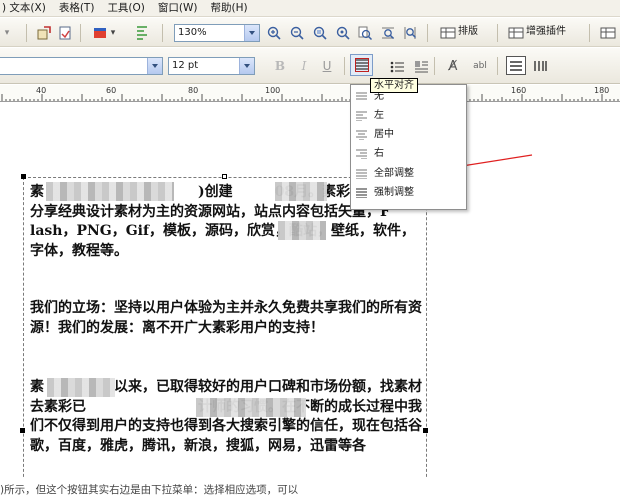  I want to click on align-option-center: 居中, so click(408, 135).